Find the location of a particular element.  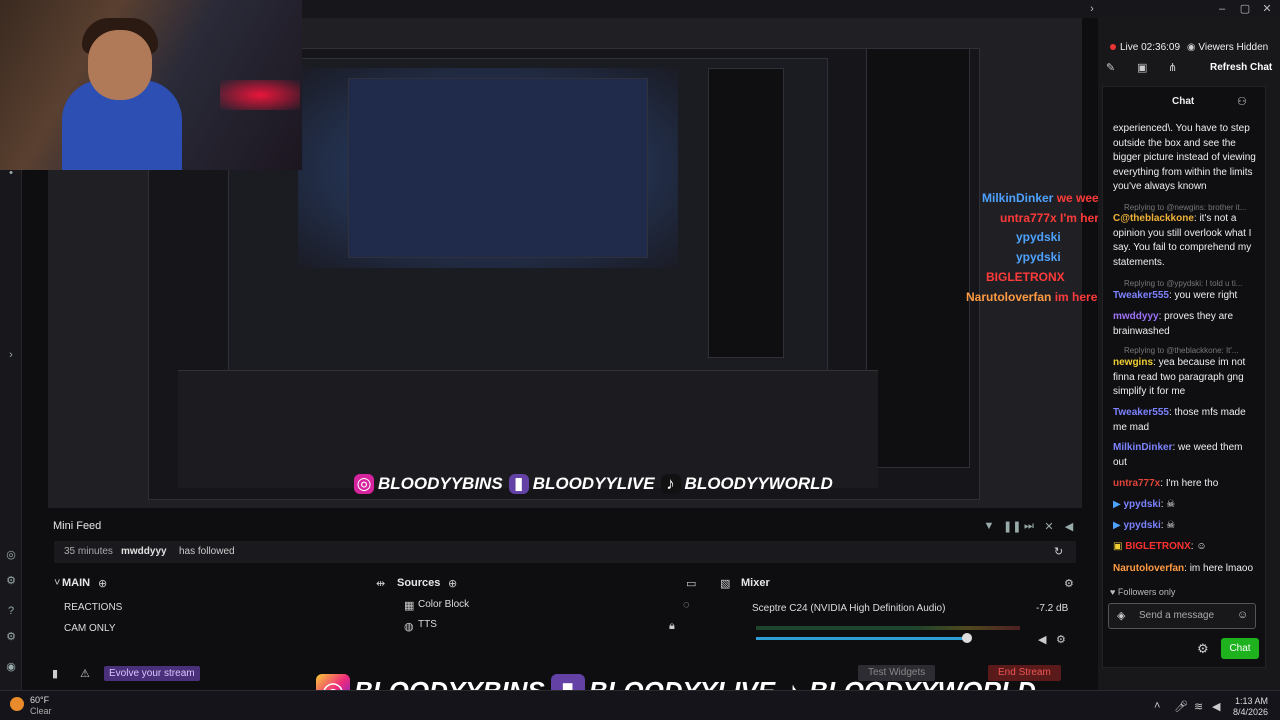

message-user: mwddyyy is located at coordinates (1136, 316).